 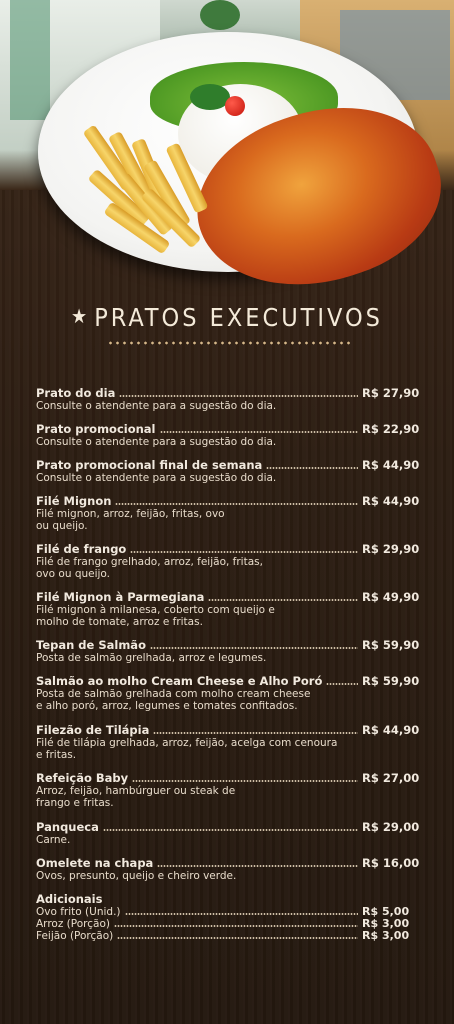 What do you see at coordinates (220, 15) in the screenshot?
I see `photo-plant` at bounding box center [220, 15].